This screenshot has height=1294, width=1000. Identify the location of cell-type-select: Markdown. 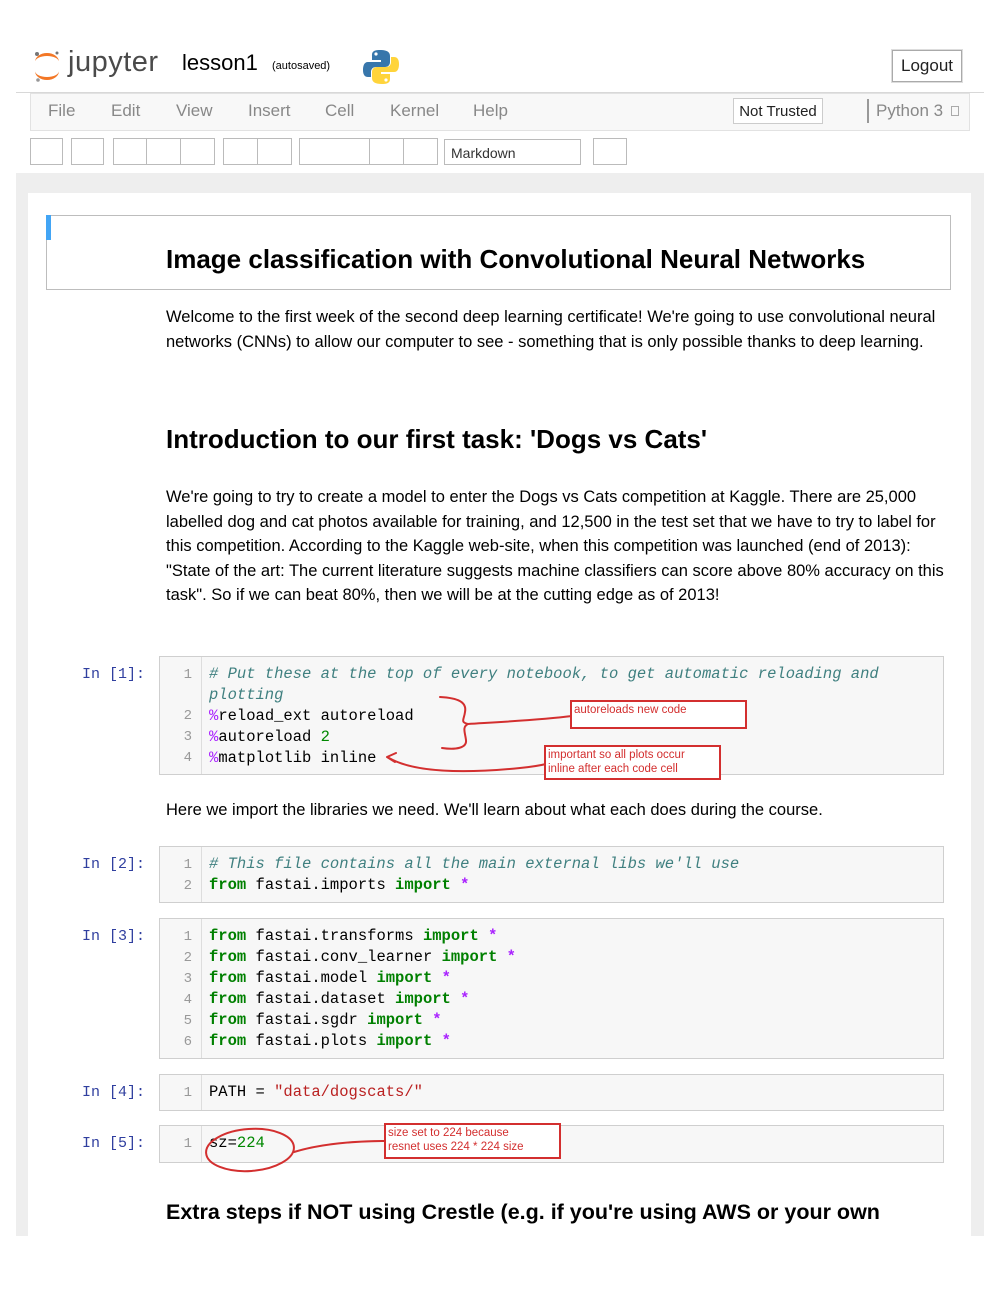
(512, 152).